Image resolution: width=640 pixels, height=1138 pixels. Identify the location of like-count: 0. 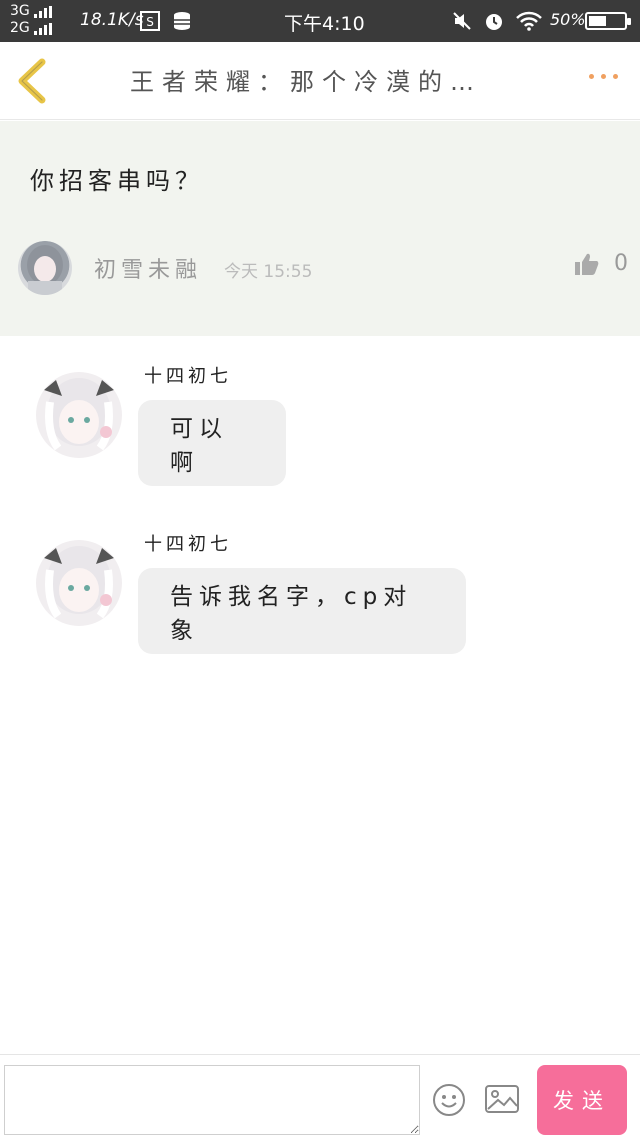
(621, 263).